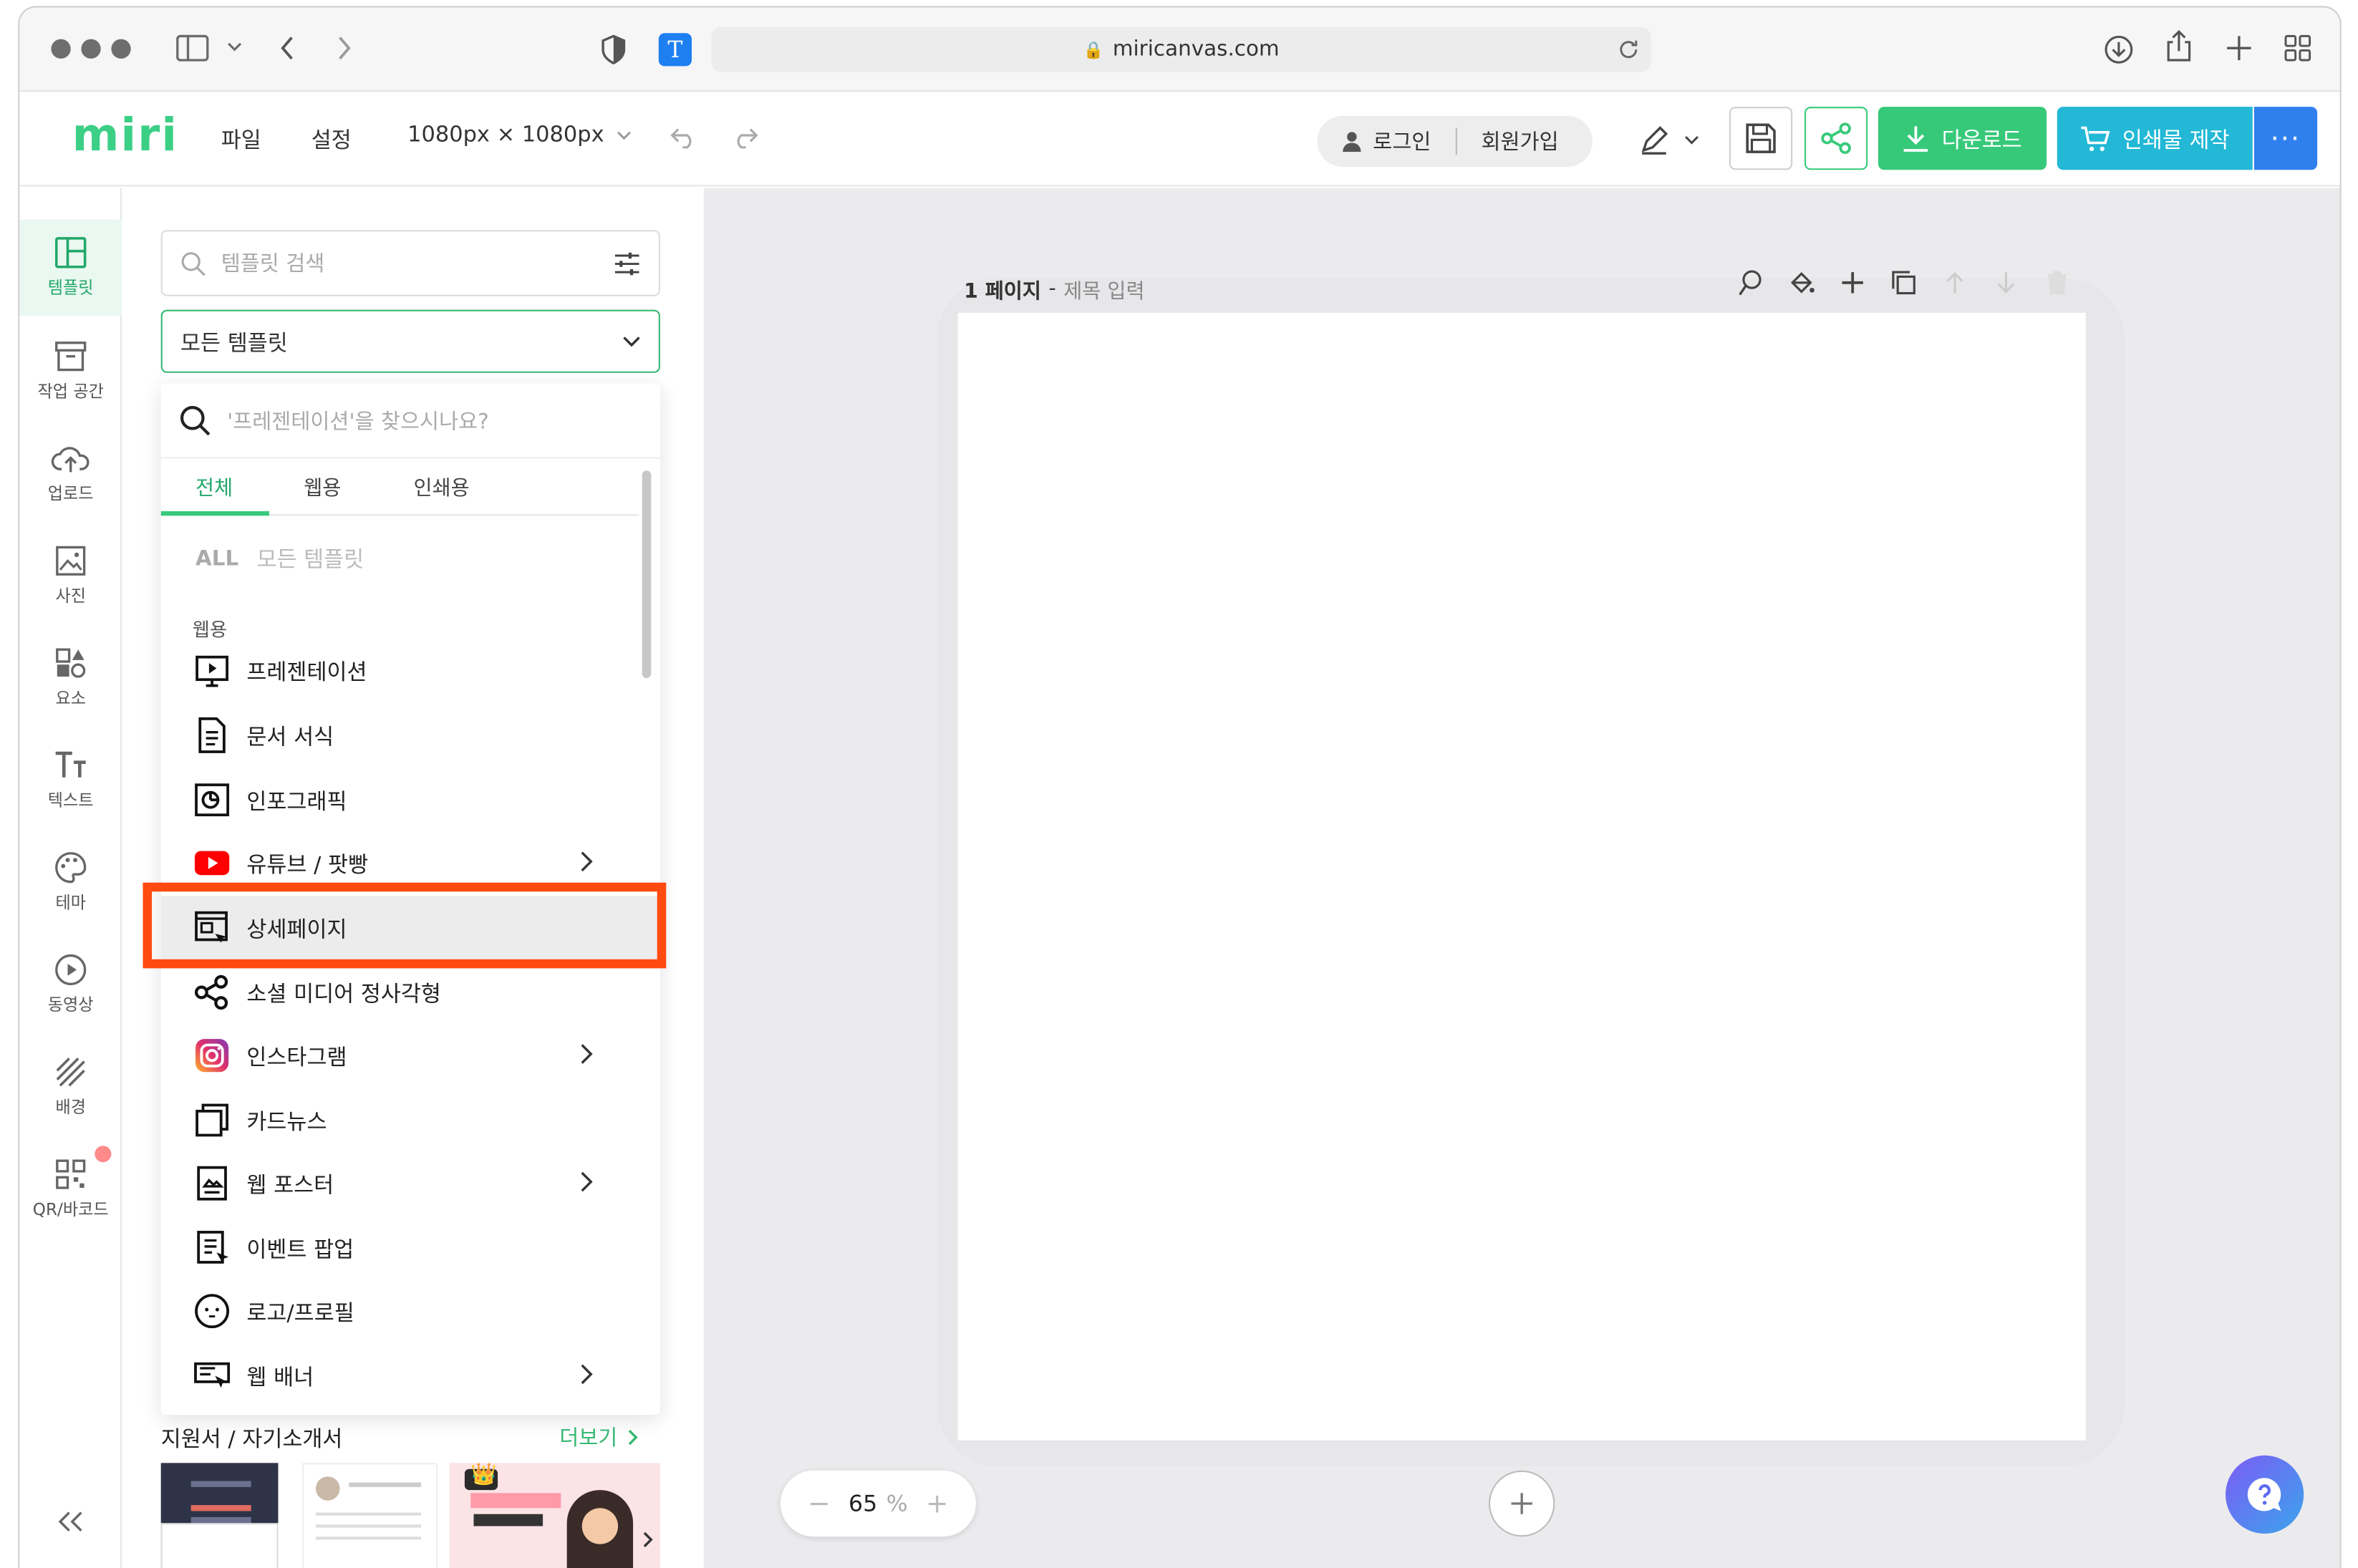  What do you see at coordinates (1669, 140) in the screenshot?
I see `edit-mode-toggle` at bounding box center [1669, 140].